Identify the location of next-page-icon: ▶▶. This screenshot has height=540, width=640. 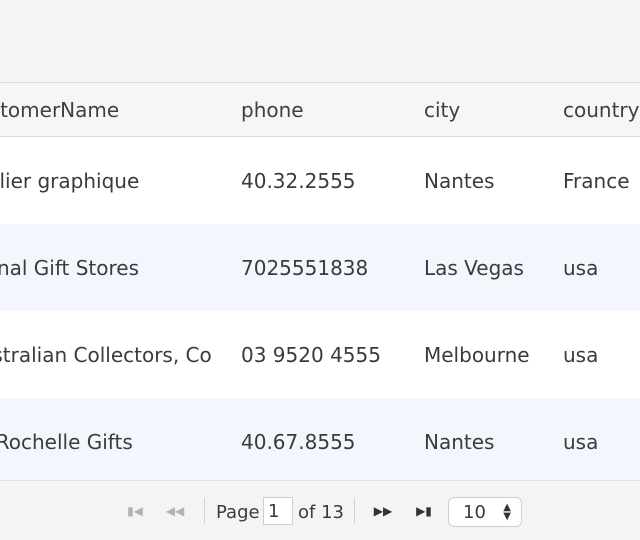
(383, 511).